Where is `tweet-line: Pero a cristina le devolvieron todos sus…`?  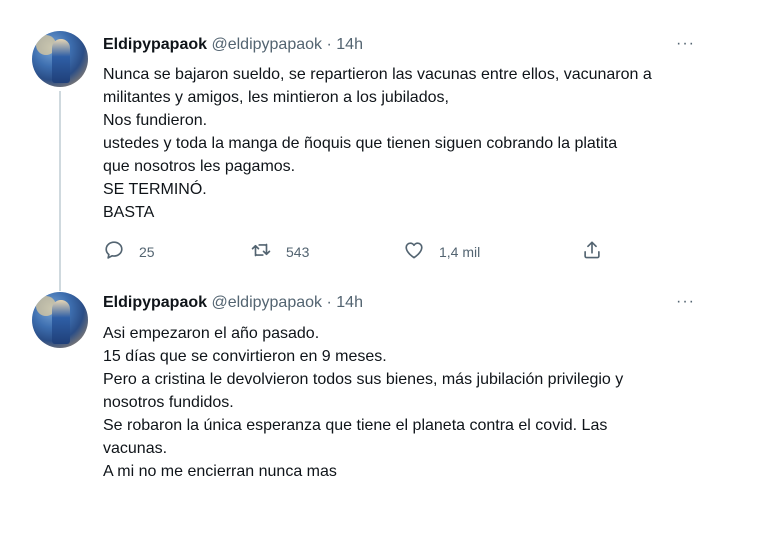
tweet-line: Pero a cristina le devolvieron todos sus… is located at coordinates (363, 379).